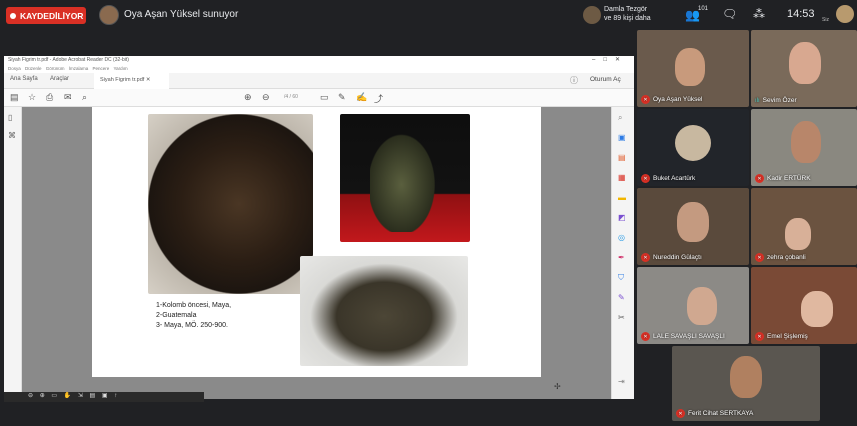  Describe the element at coordinates (621, 317) in the screenshot. I see `tools-icon: ✂` at that location.